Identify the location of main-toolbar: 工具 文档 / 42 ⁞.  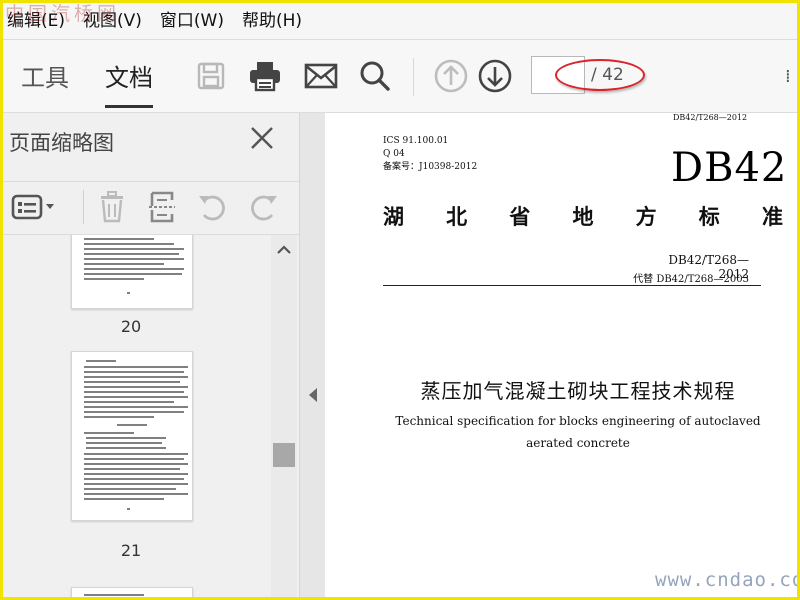
(400, 76).